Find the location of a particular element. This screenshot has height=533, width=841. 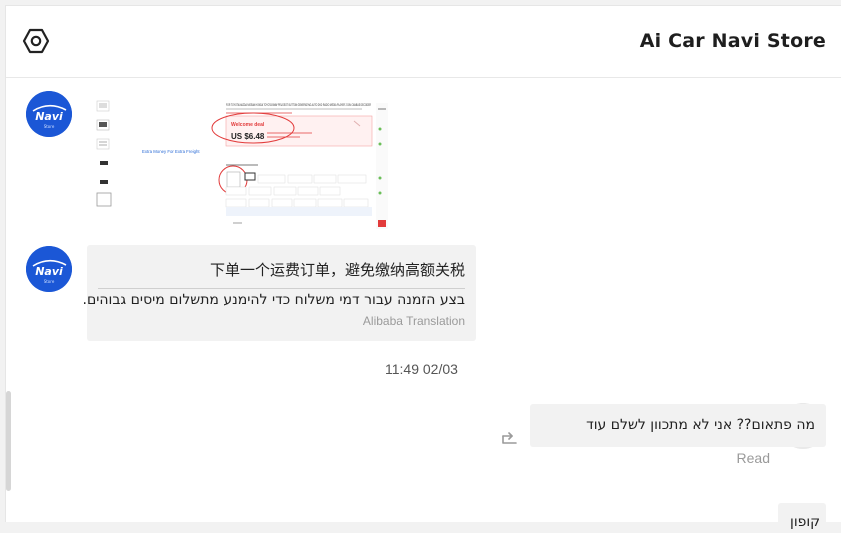

original-text: 下单一个运费订单，避免缴纳高额关税 is located at coordinates (337, 270).